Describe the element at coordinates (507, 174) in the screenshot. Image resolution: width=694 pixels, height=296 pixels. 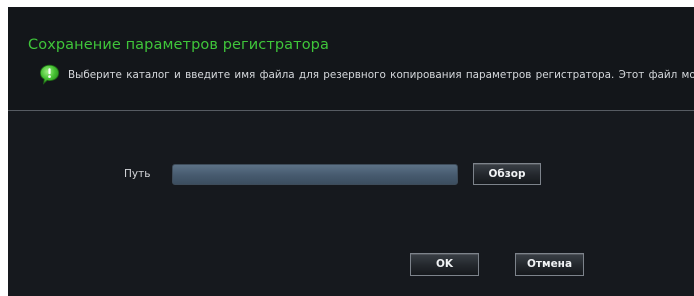
I see `browse-button: Обзор` at that location.